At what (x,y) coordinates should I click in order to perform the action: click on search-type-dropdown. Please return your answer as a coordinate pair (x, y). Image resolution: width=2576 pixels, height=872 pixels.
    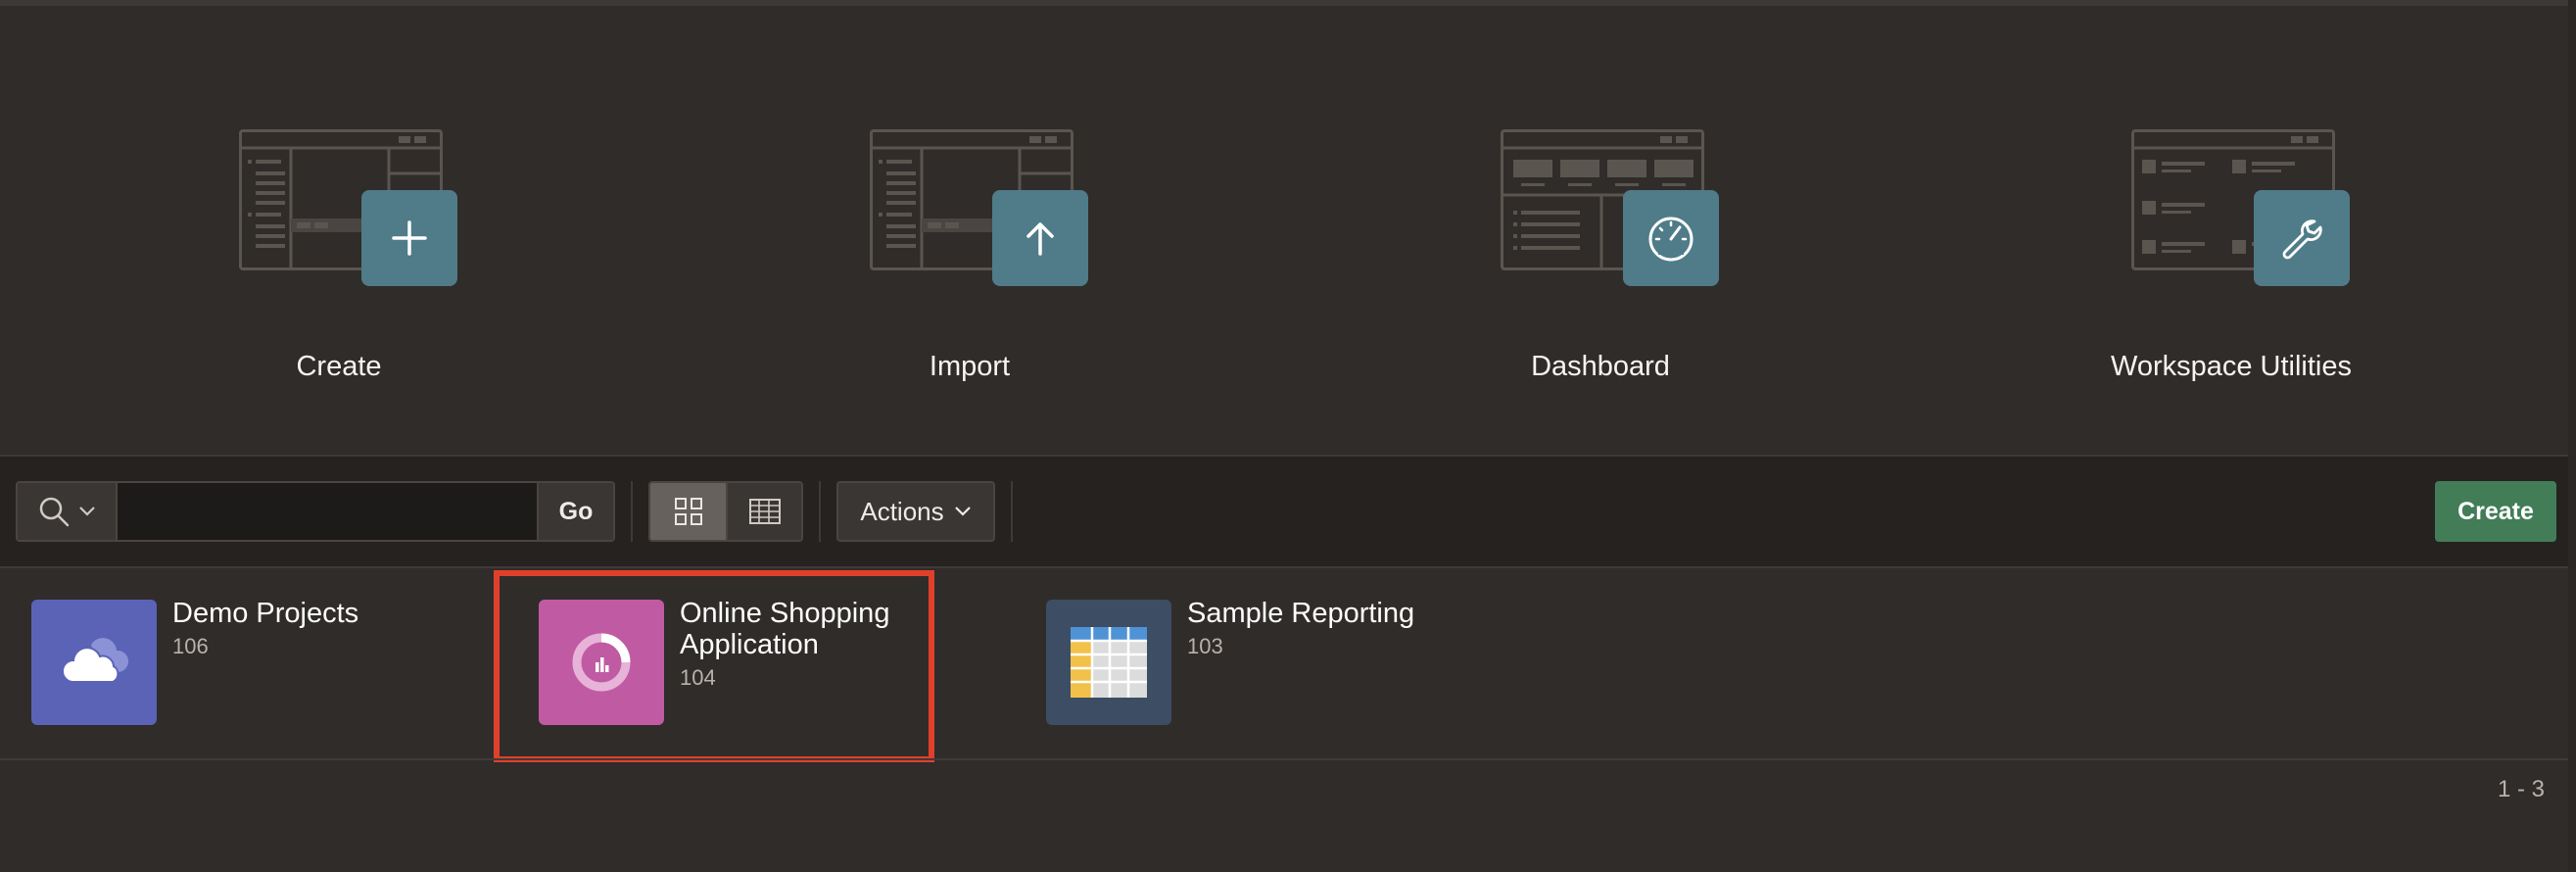
    Looking at the image, I should click on (68, 512).